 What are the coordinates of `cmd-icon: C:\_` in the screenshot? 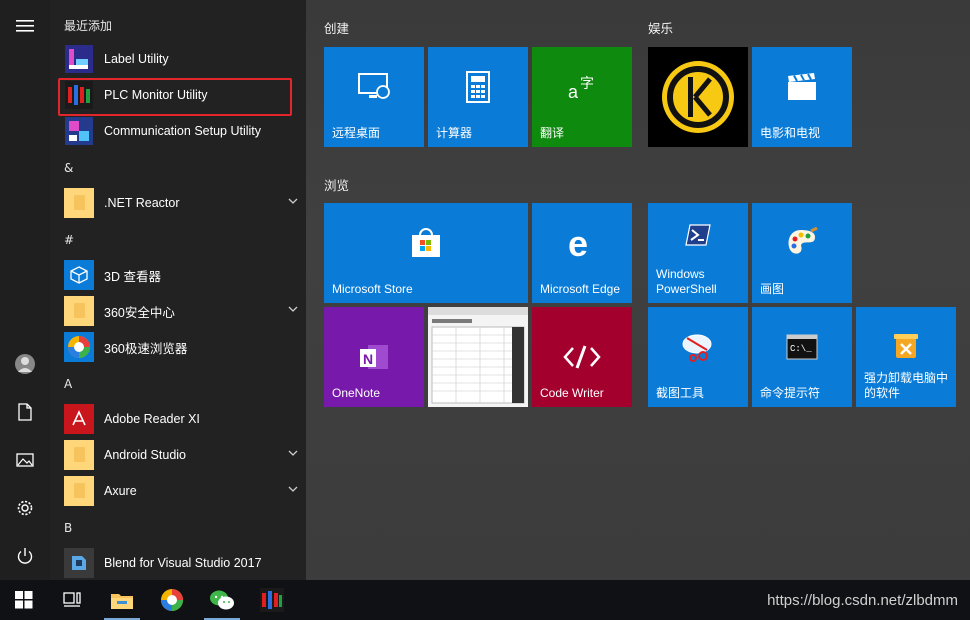 It's located at (802, 347).